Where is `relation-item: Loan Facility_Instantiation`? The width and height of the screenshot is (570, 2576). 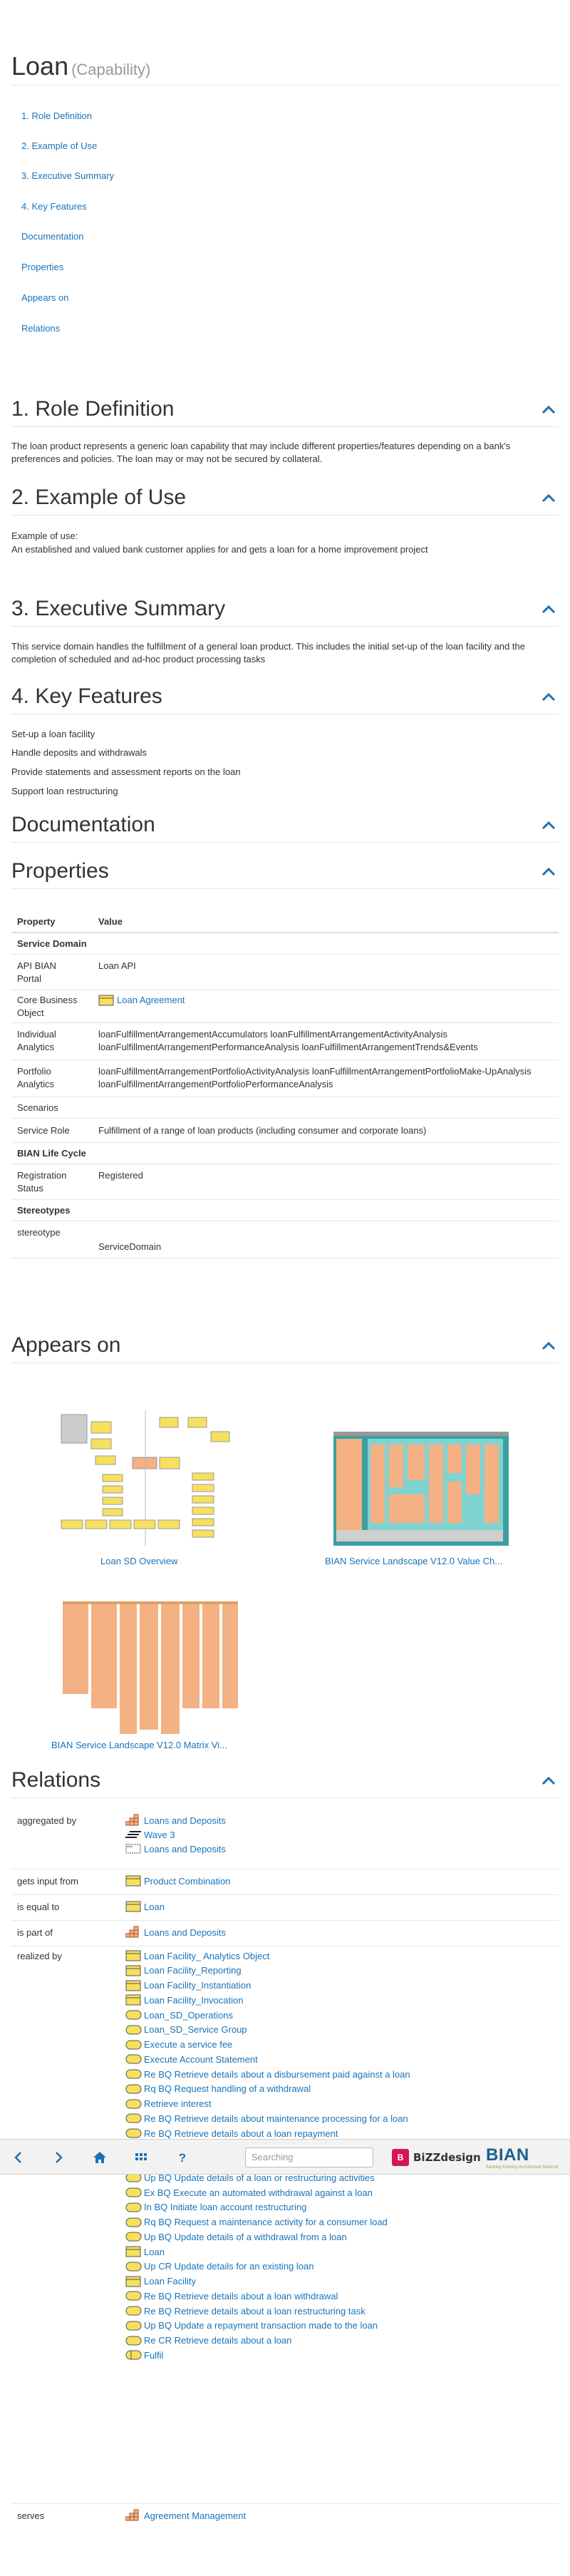
relation-item: Loan Facility_Instantiation is located at coordinates (188, 1986).